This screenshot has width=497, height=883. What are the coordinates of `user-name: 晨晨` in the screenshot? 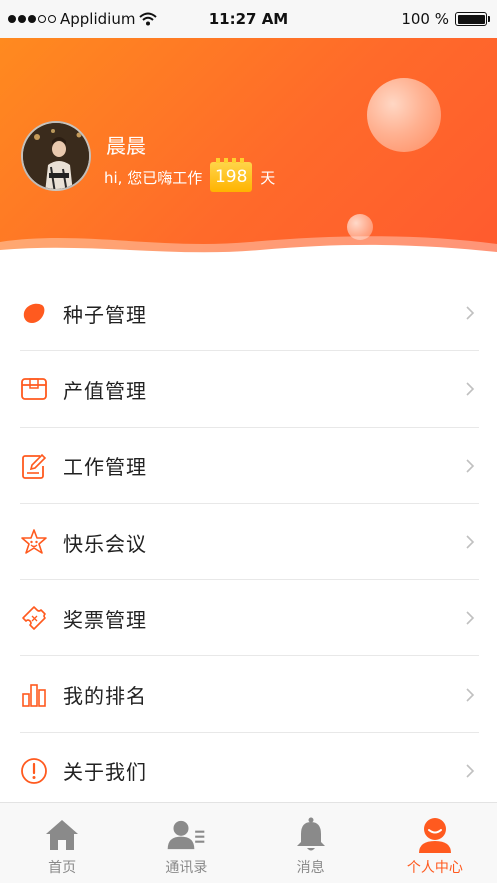 It's located at (126, 146).